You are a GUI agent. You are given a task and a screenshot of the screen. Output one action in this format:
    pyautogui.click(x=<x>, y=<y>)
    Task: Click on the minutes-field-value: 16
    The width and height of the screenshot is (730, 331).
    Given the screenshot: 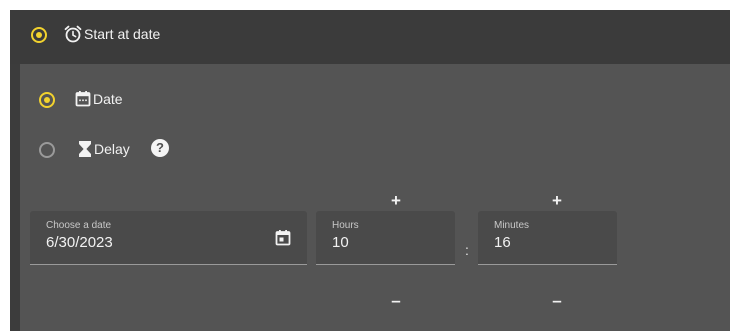 What is the action you would take?
    pyautogui.click(x=502, y=243)
    